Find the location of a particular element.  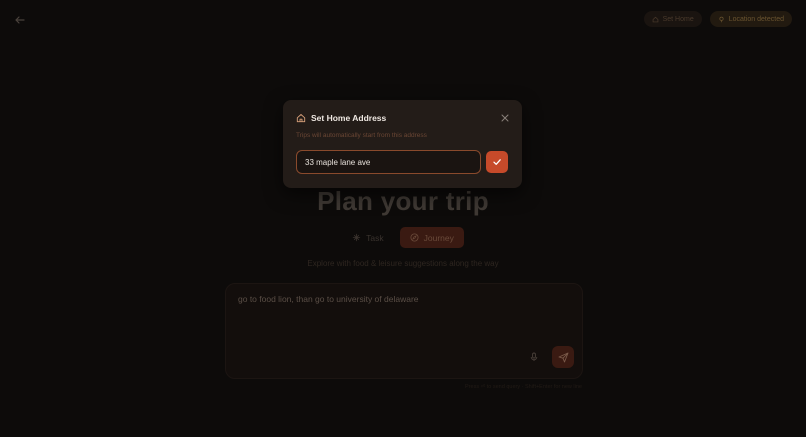

page-title: Plan your trip is located at coordinates (403, 201).